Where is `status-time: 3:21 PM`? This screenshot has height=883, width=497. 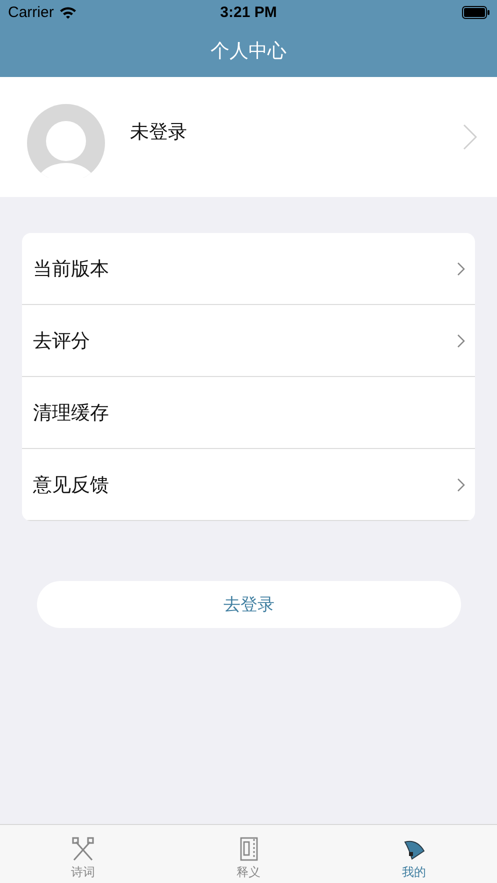 status-time: 3:21 PM is located at coordinates (248, 12).